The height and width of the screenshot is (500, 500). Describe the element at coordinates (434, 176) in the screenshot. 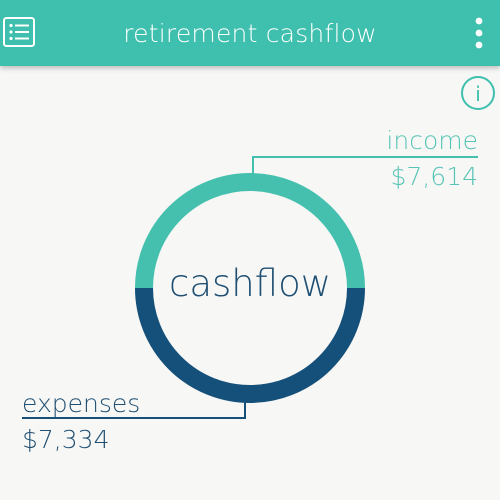

I see `income-value: $7,614` at that location.